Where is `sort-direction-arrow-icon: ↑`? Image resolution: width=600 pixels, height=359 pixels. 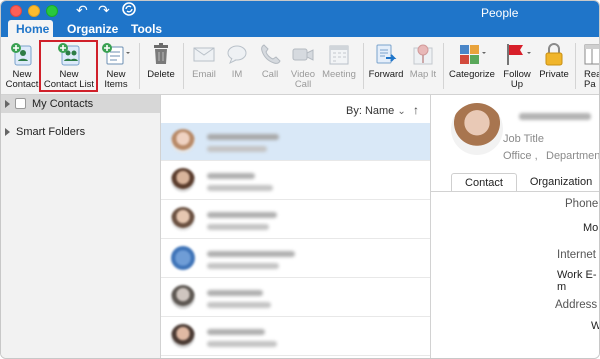
sort-direction-arrow-icon: ↑ is located at coordinates (416, 110).